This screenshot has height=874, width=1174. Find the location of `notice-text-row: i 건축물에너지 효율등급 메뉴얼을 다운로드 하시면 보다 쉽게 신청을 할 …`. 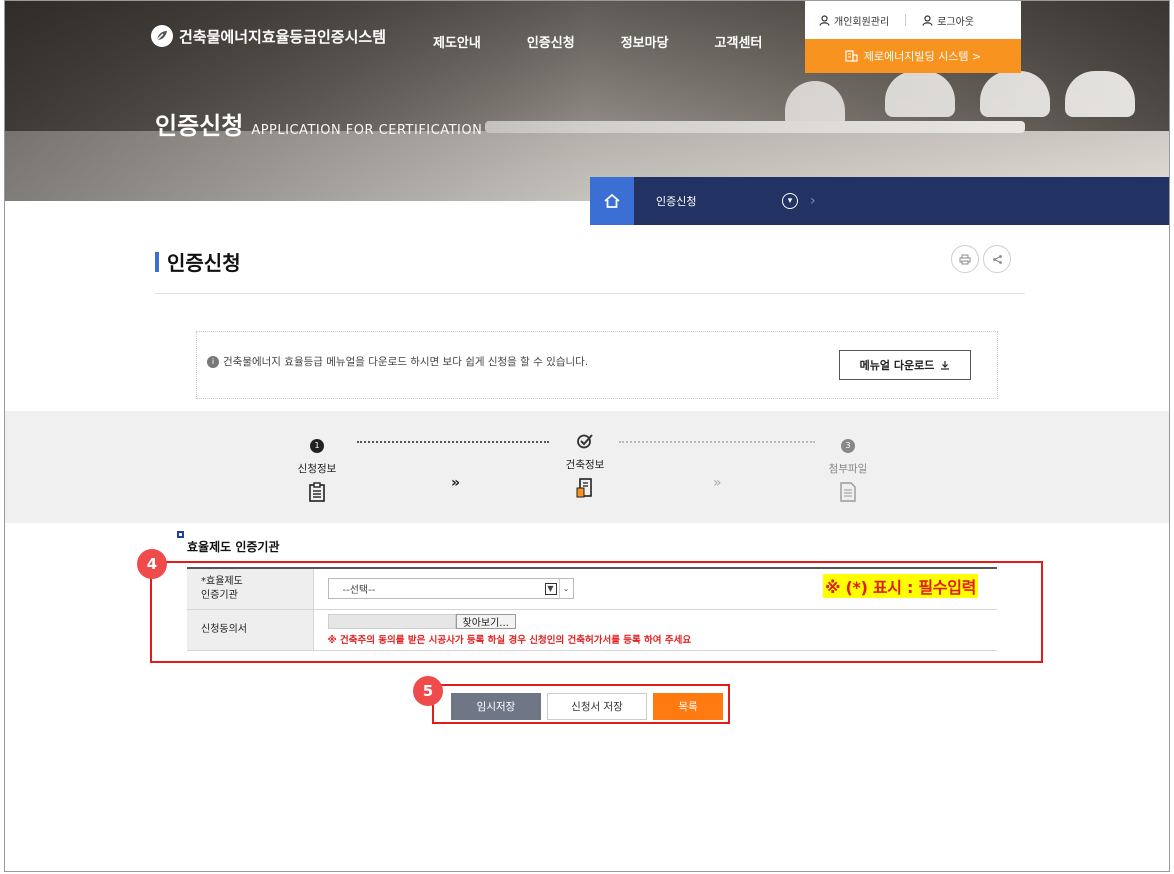

notice-text-row: i 건축물에너지 효율등급 메뉴얼을 다운로드 하시면 보다 쉽게 신청을 할 … is located at coordinates (397, 361).